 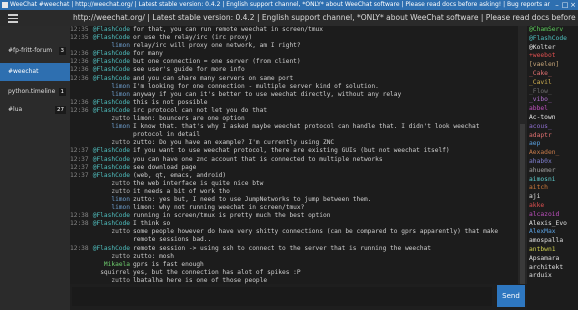 I want to click on message-text: gprs is fast enough, so click(x=168, y=264).